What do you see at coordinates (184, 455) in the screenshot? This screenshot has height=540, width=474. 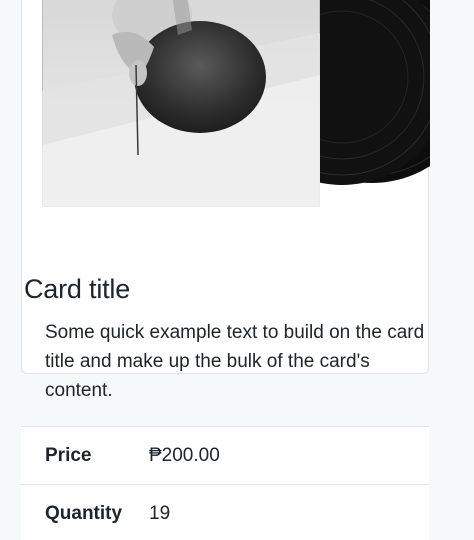 I see `price-value: ₱200.00` at bounding box center [184, 455].